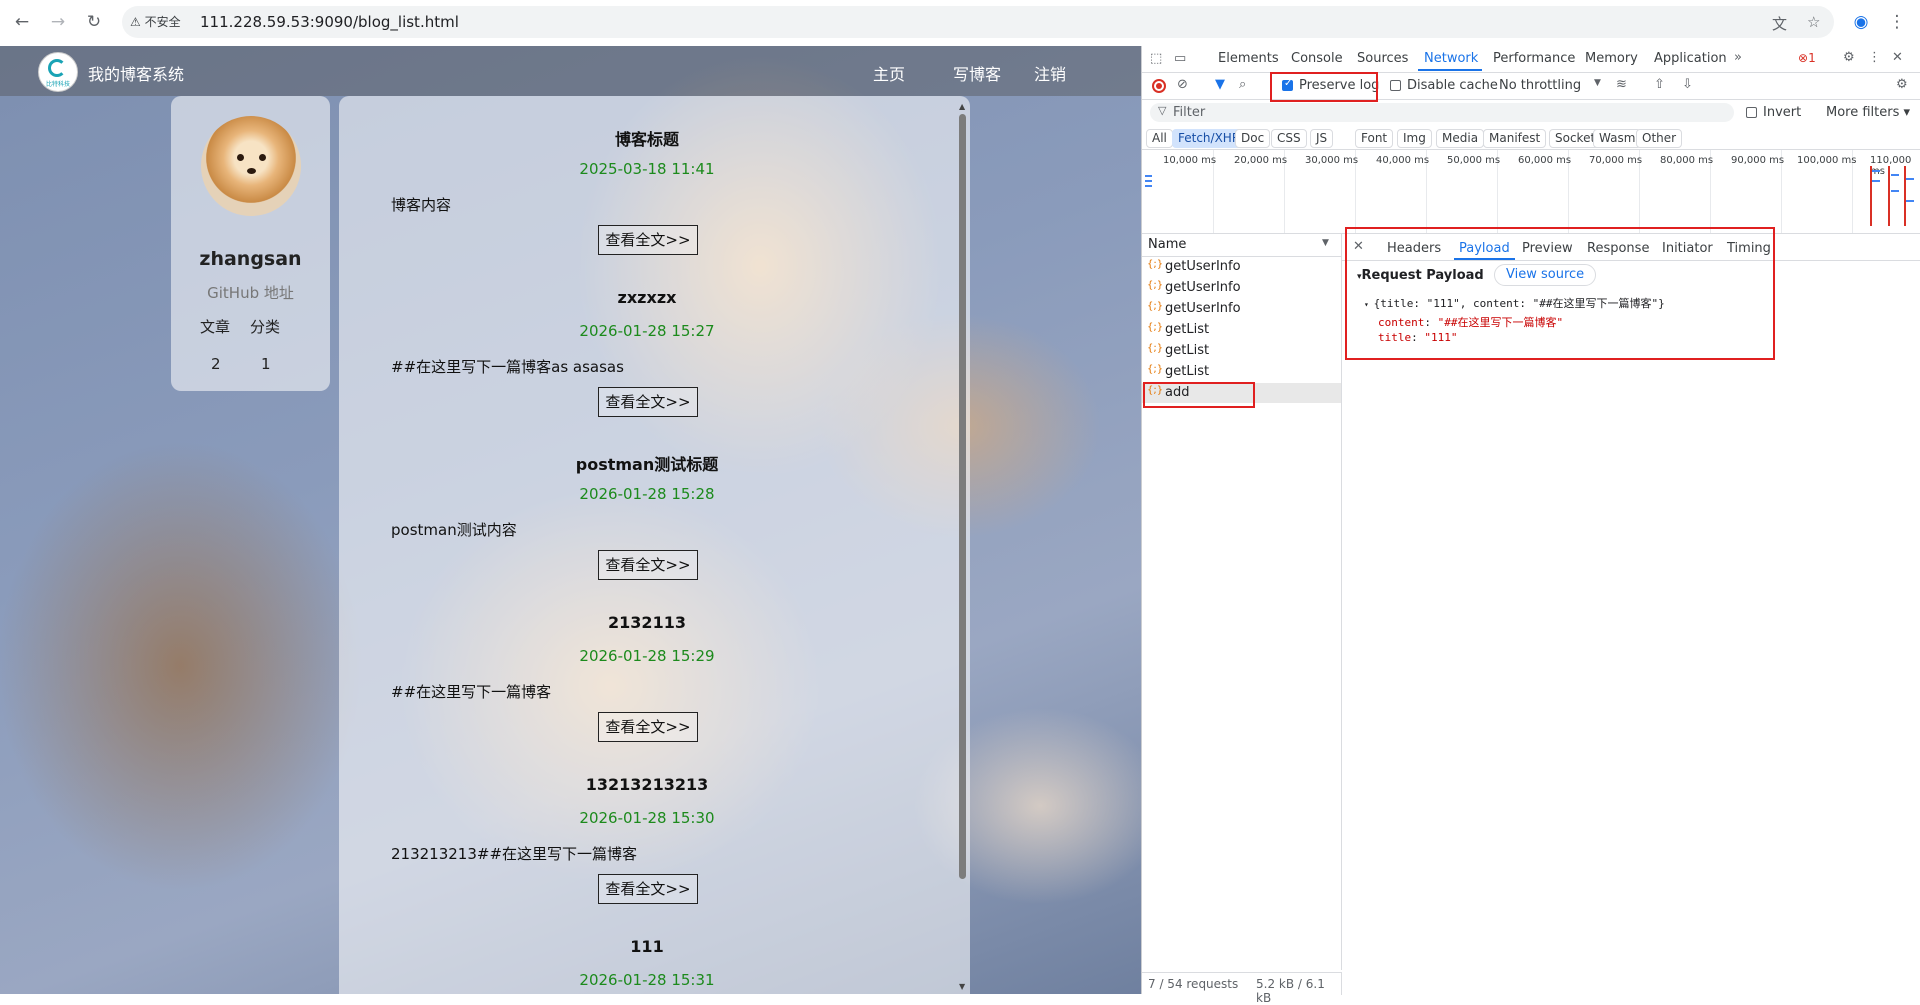  I want to click on timeline-label: 10,000 ms, so click(1190, 160).